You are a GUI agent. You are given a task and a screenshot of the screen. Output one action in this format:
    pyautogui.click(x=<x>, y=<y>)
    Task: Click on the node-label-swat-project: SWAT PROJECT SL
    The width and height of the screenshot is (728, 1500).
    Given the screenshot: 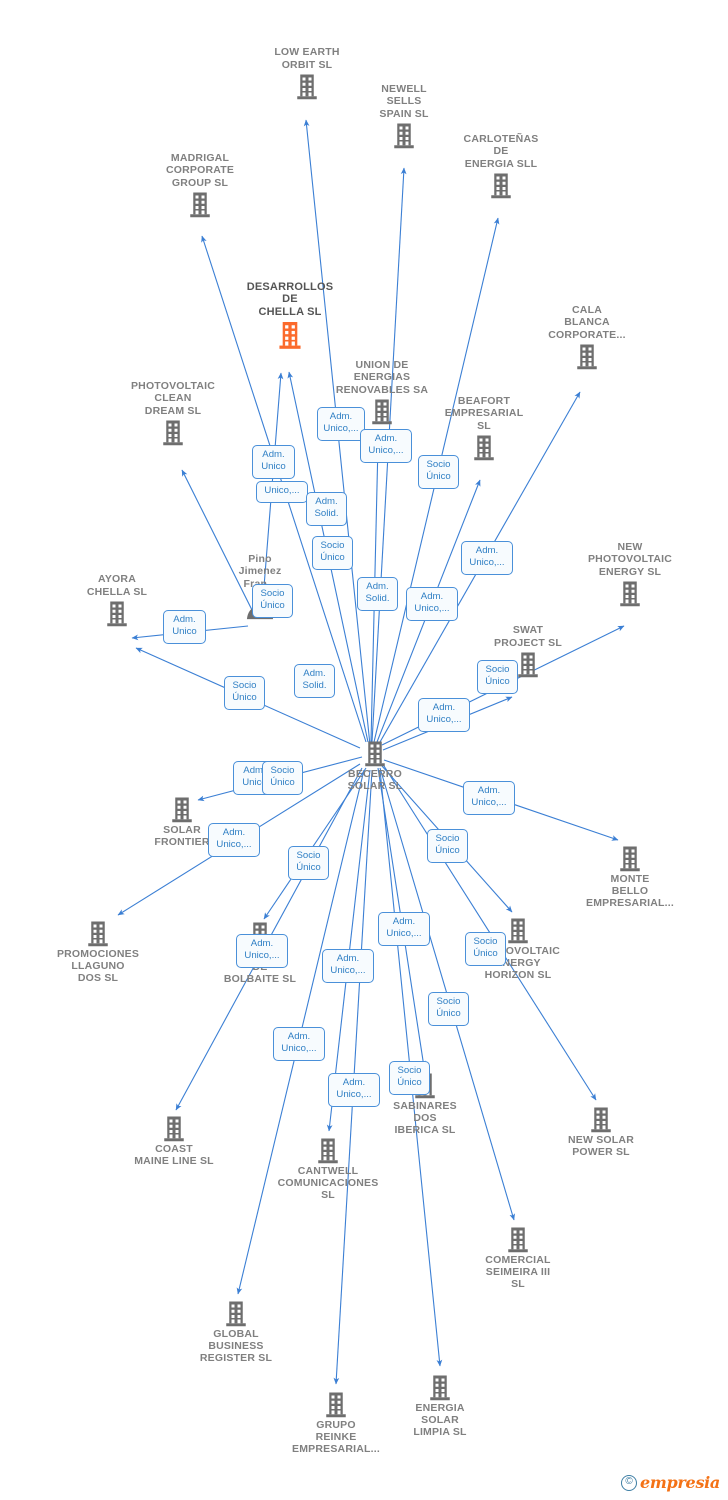 What is the action you would take?
    pyautogui.click(x=528, y=636)
    